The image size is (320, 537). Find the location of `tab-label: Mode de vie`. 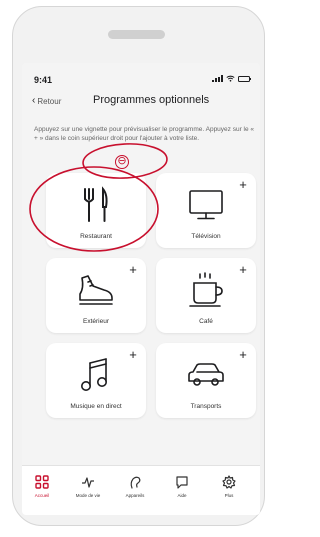

tab-label: Mode de vie is located at coordinates (88, 495).